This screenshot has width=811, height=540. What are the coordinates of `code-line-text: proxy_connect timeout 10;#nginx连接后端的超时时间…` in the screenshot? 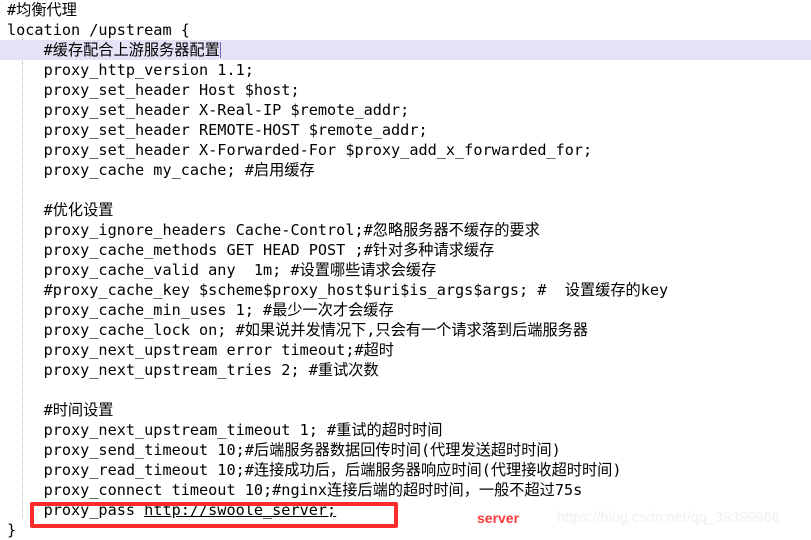 It's located at (295, 490).